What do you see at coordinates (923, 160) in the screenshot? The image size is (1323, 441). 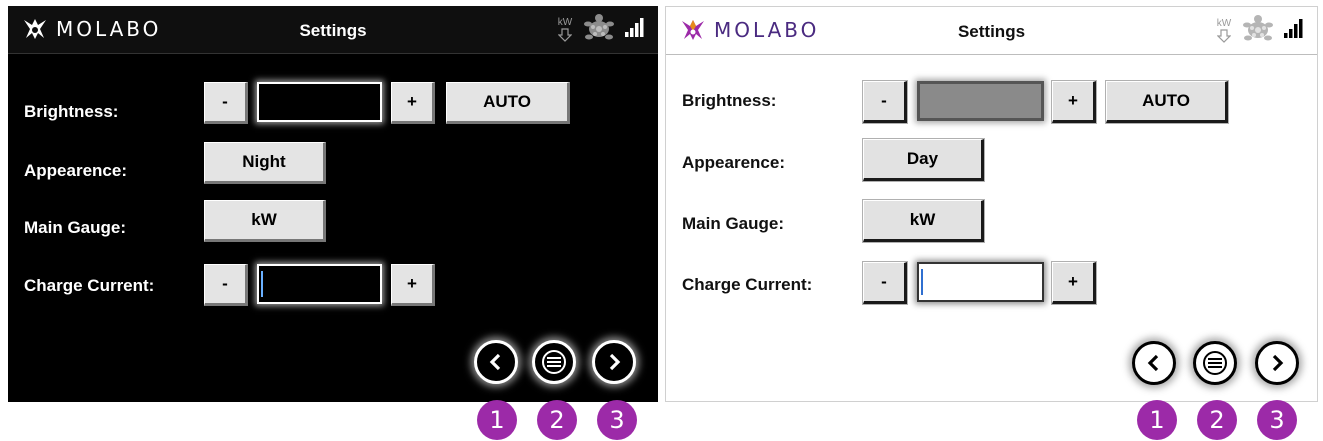 I see `appearance-toggle-button: Day` at bounding box center [923, 160].